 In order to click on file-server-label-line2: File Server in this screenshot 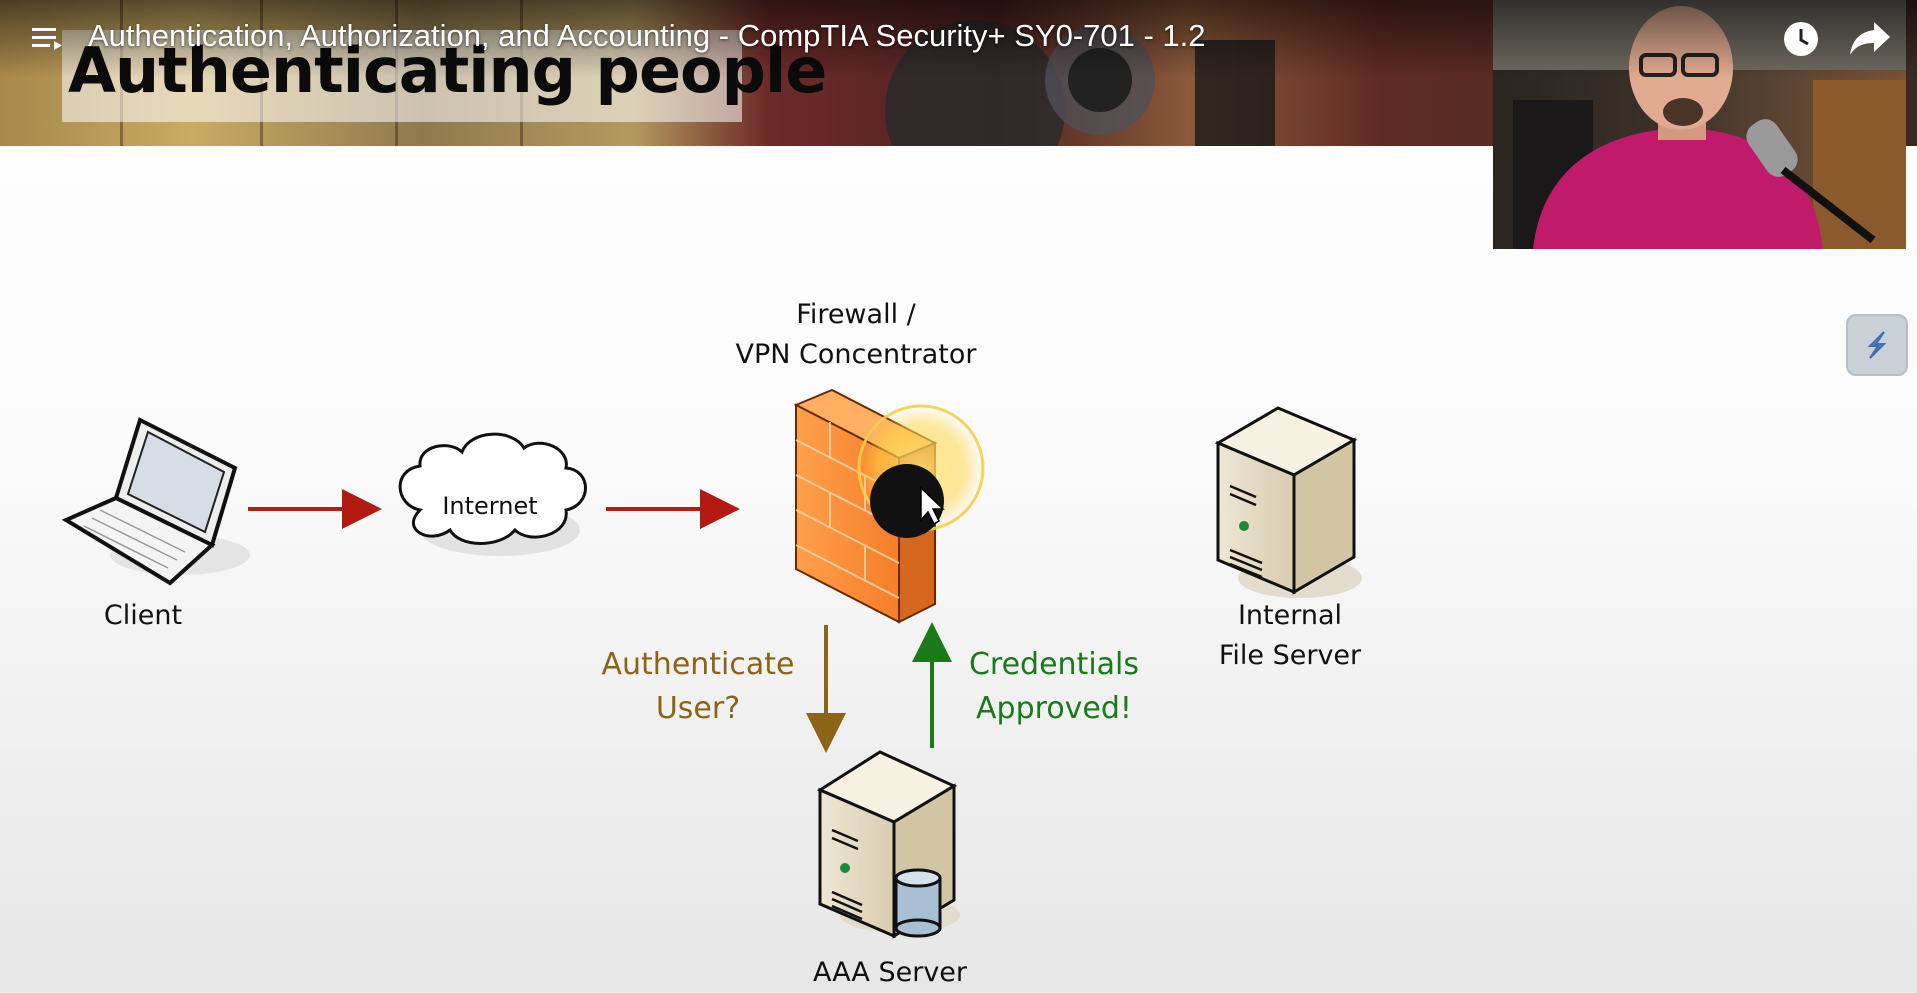, I will do `click(1290, 655)`.